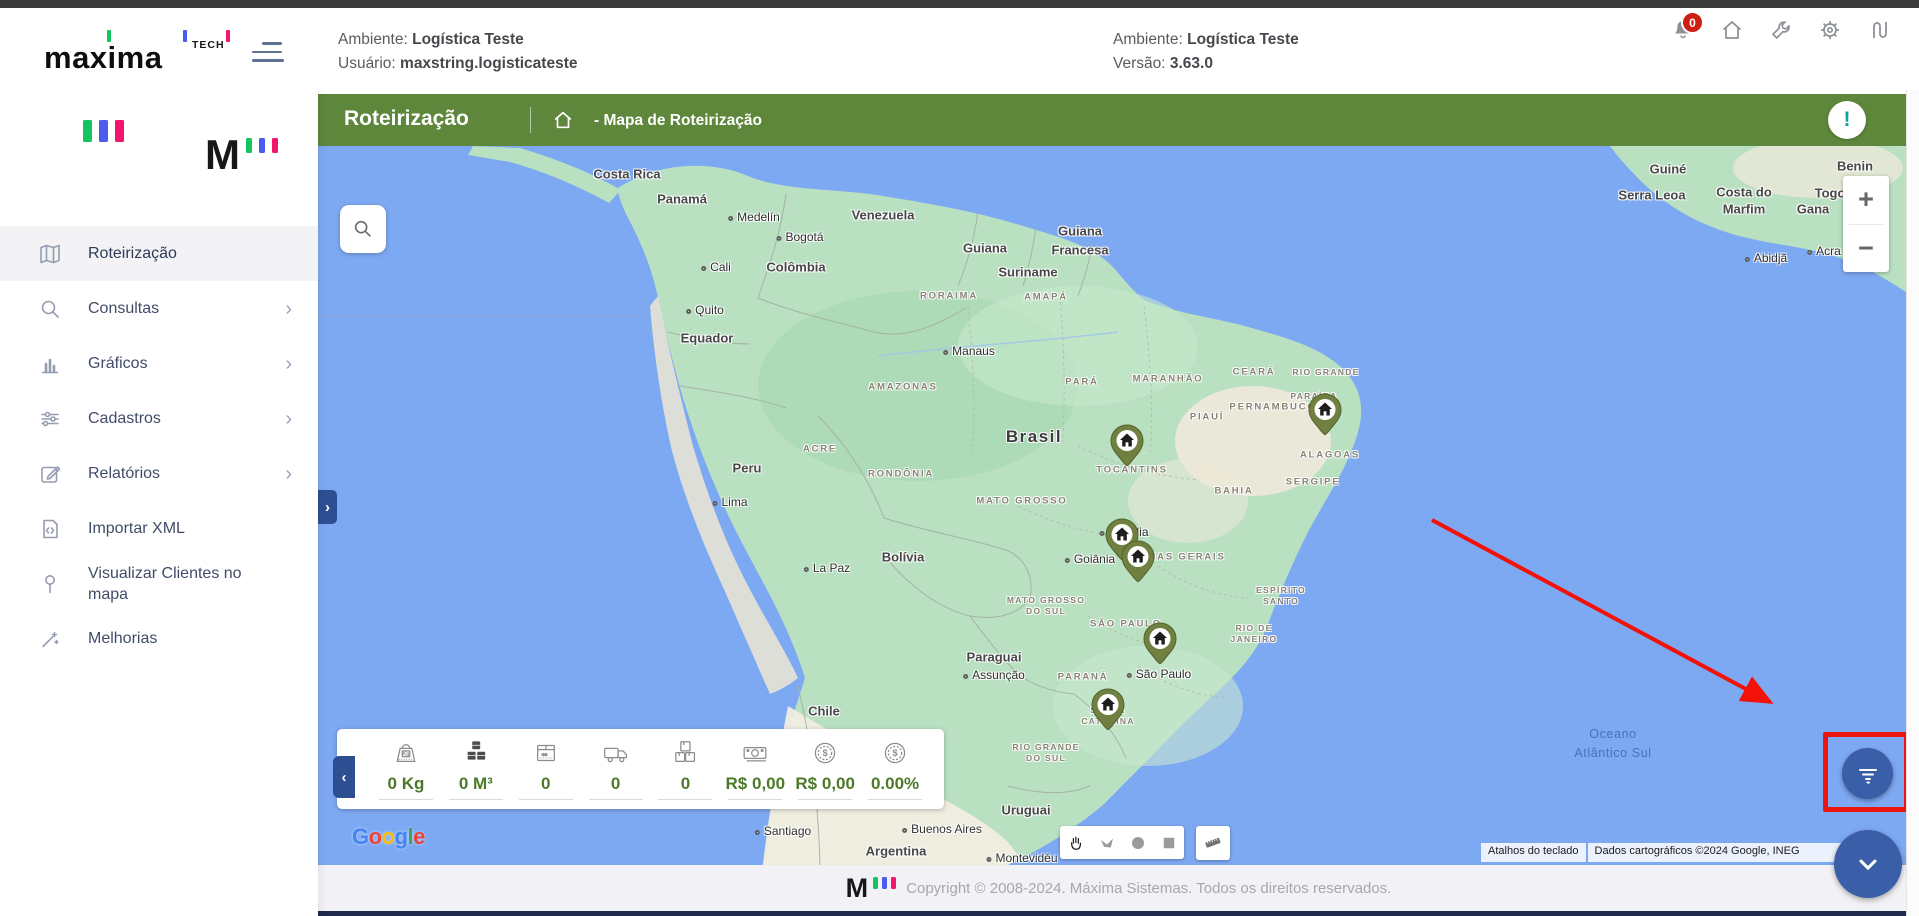  I want to click on sidebar-item-label: Consultas, so click(124, 308).